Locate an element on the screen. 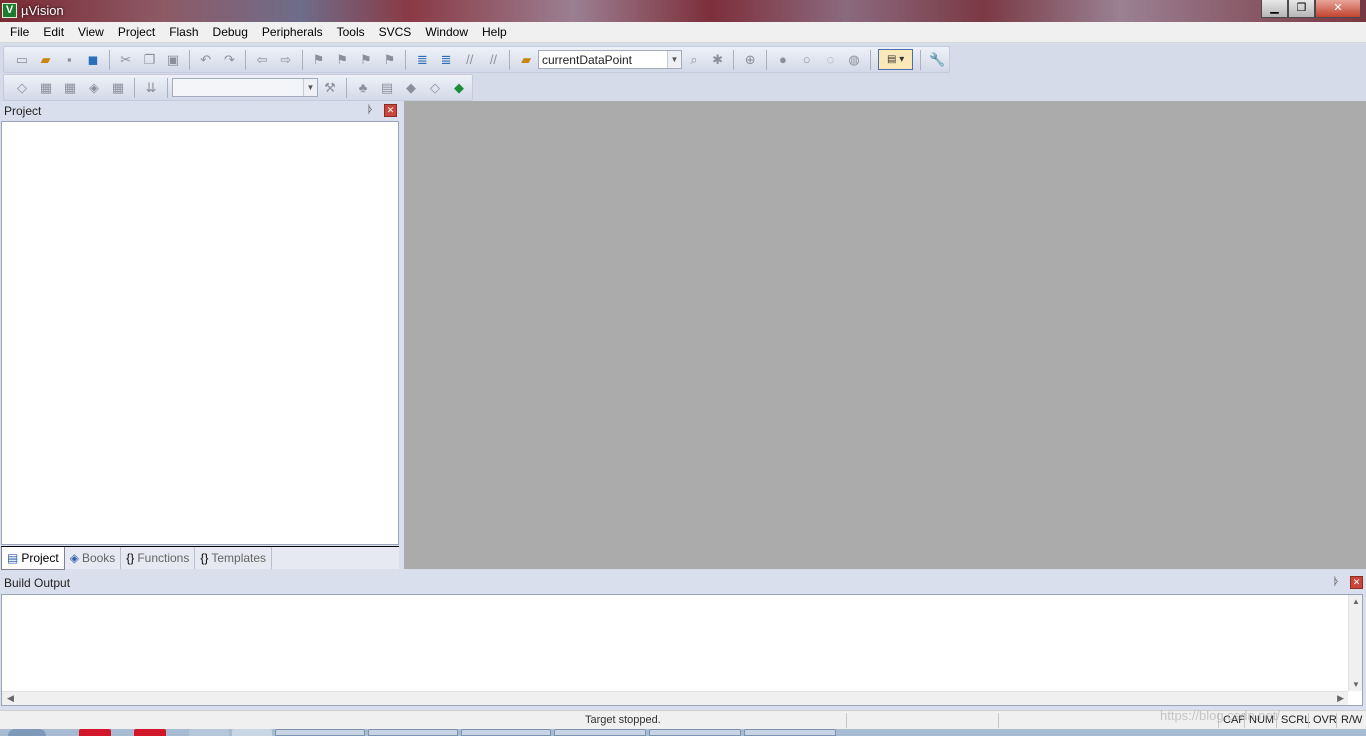  open-folder-icon: ▰ is located at coordinates (46, 60).